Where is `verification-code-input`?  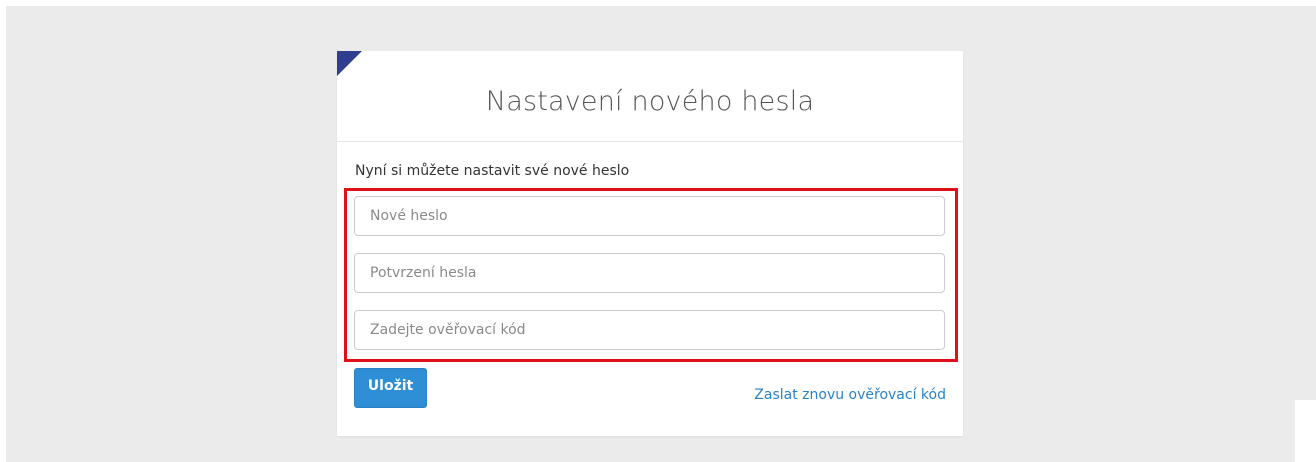 verification-code-input is located at coordinates (649, 330).